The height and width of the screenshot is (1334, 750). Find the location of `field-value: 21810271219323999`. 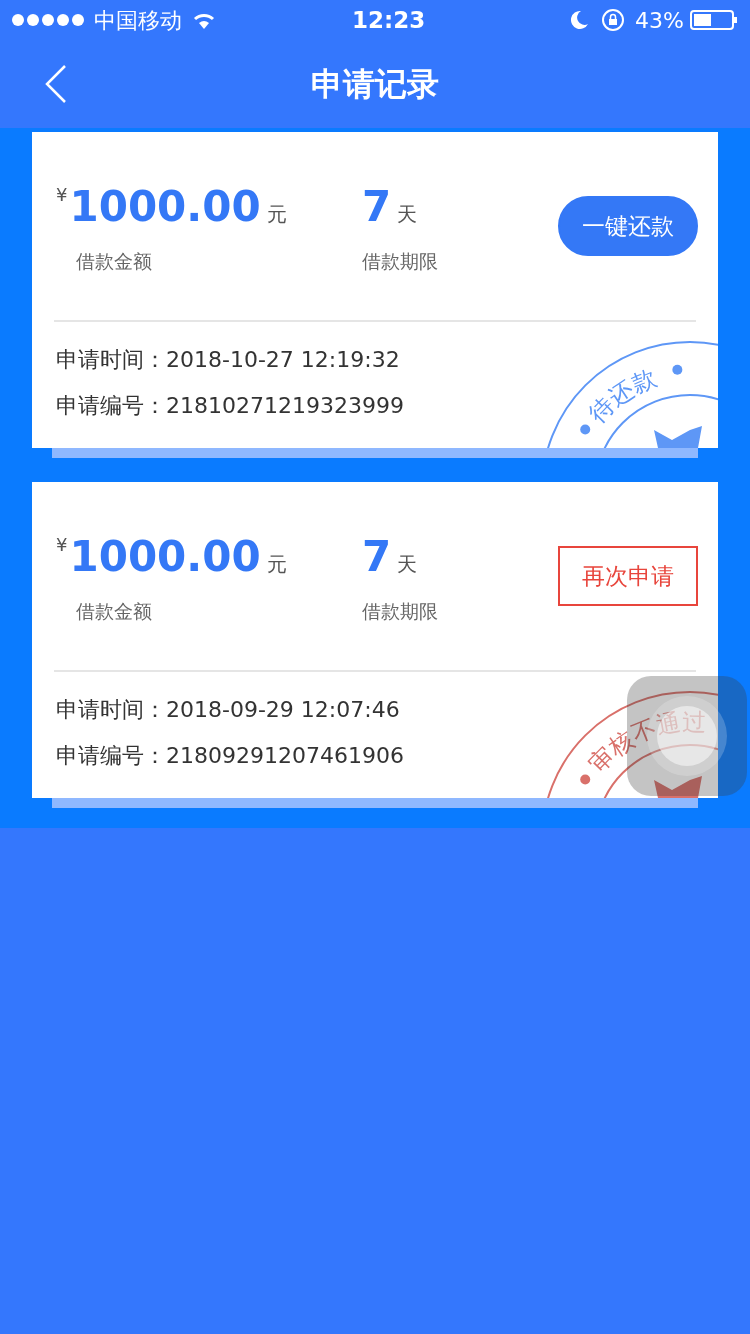

field-value: 21810271219323999 is located at coordinates (285, 406).